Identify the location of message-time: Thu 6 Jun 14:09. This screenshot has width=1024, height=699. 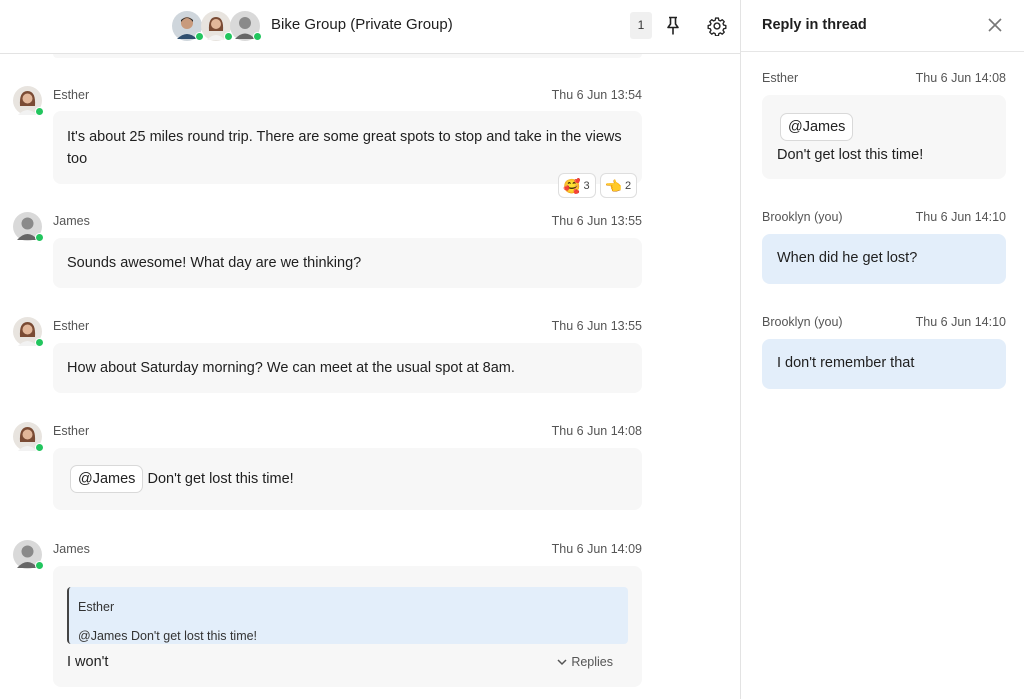
(596, 549).